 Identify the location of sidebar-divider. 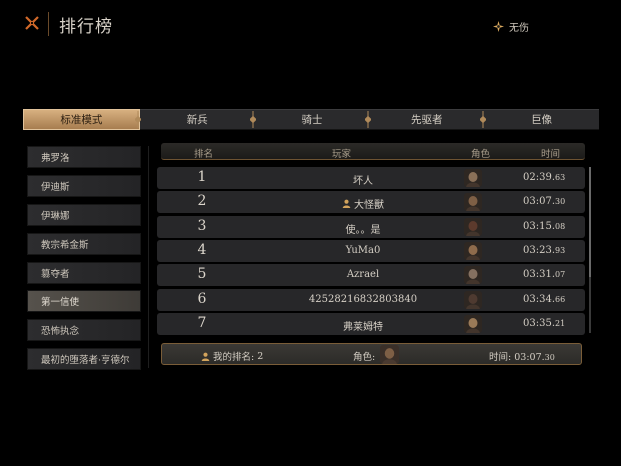
(148, 257).